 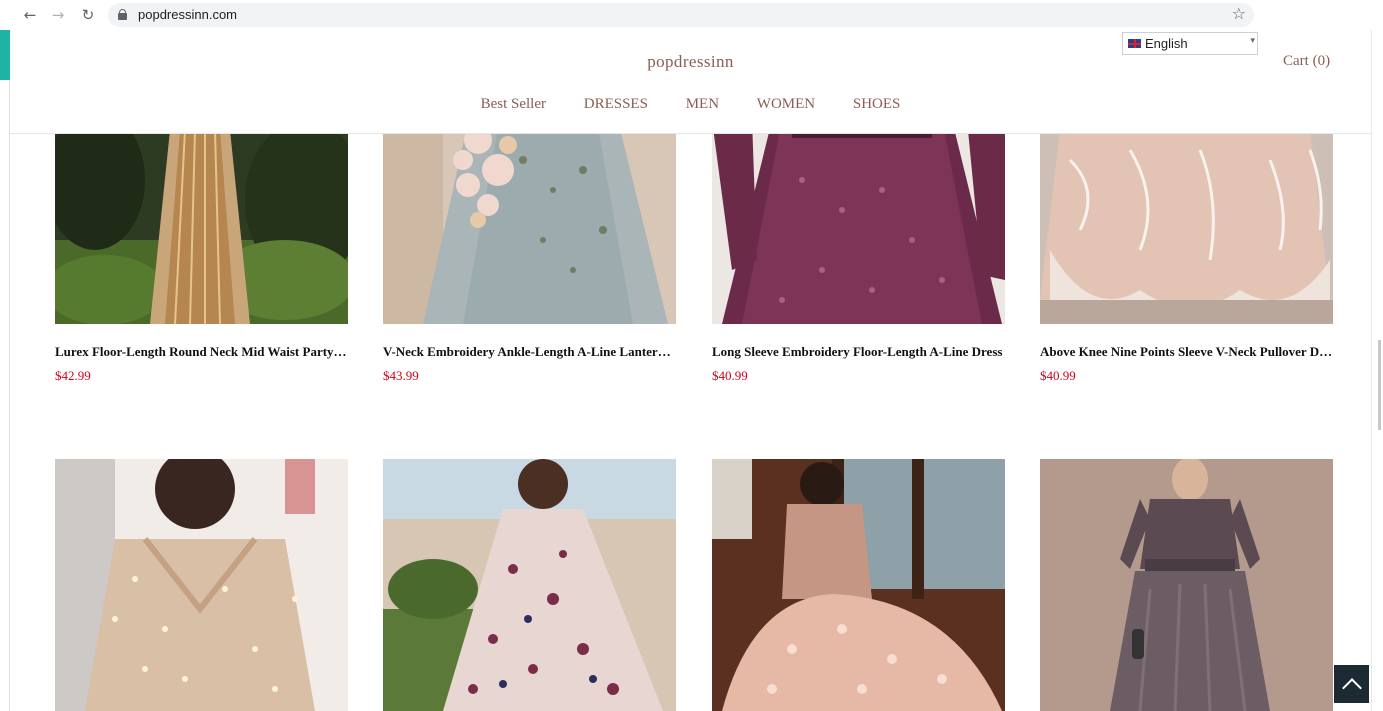 What do you see at coordinates (1166, 43) in the screenshot?
I see `language-label: English` at bounding box center [1166, 43].